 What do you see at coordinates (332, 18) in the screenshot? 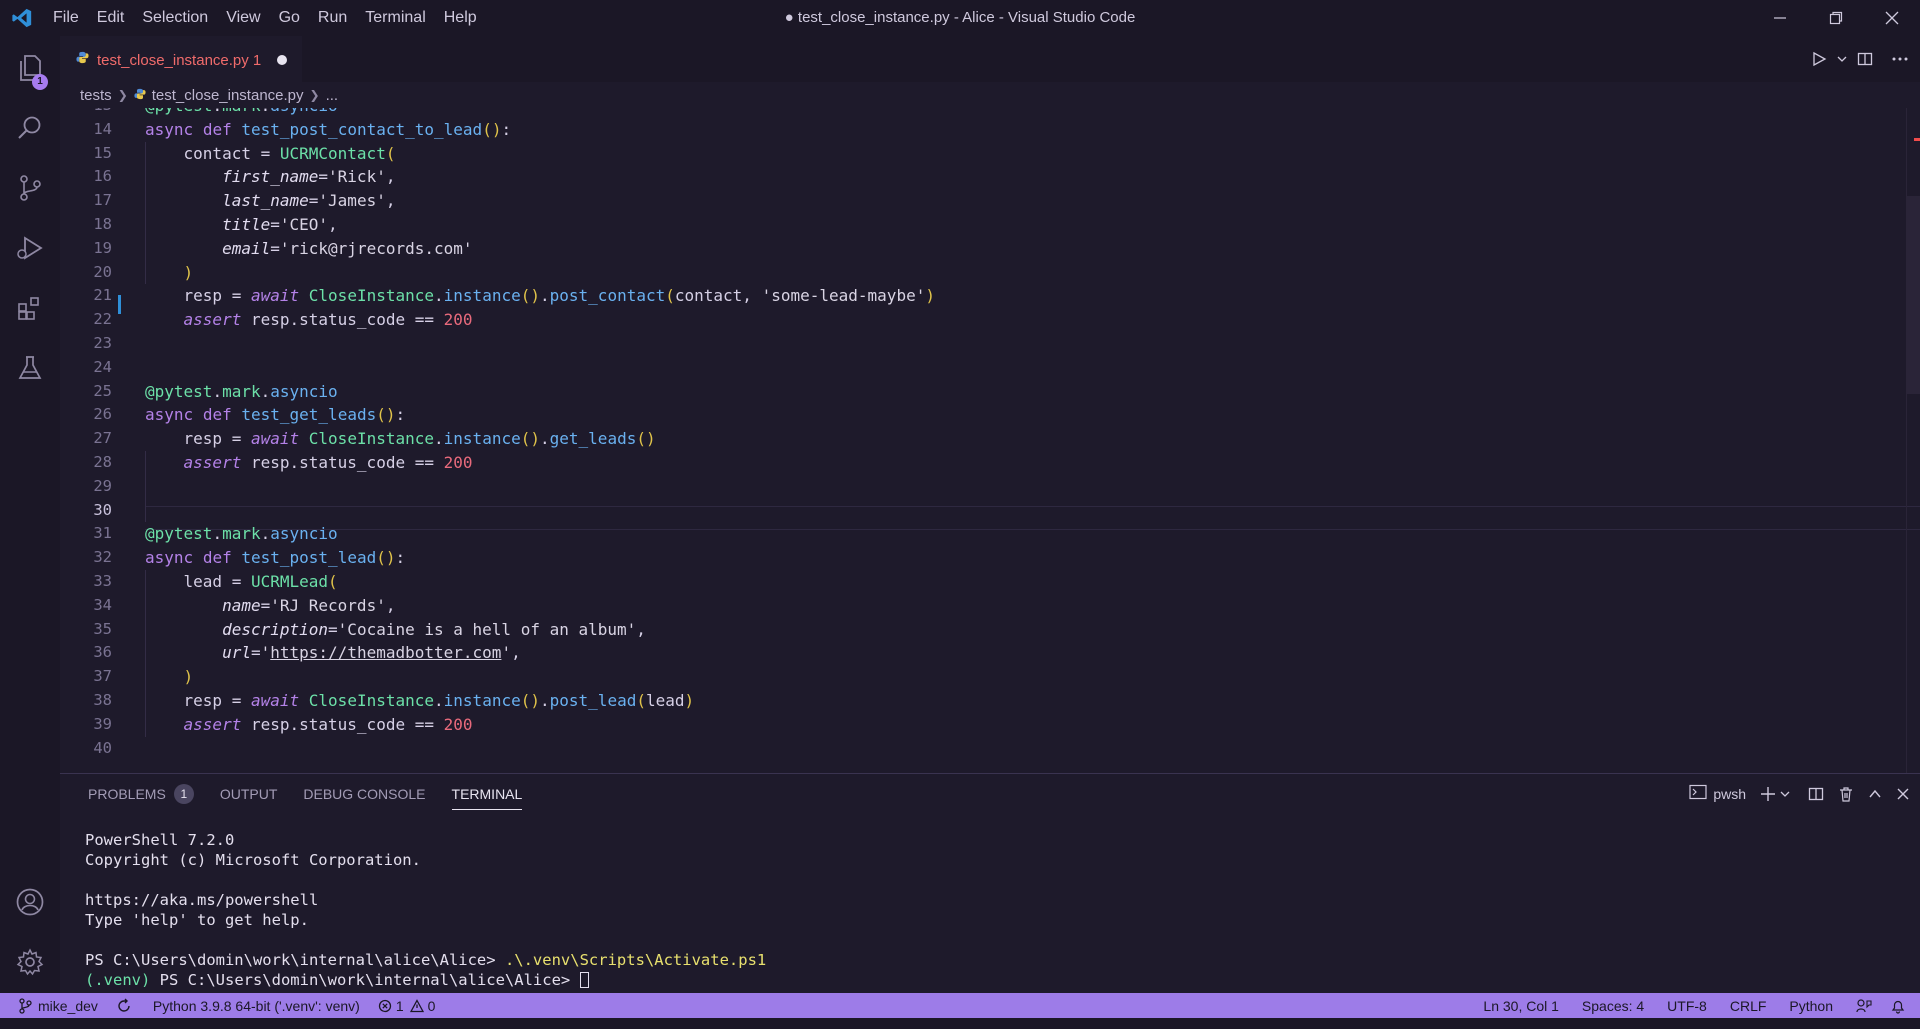
I see `menu-run: Run` at bounding box center [332, 18].